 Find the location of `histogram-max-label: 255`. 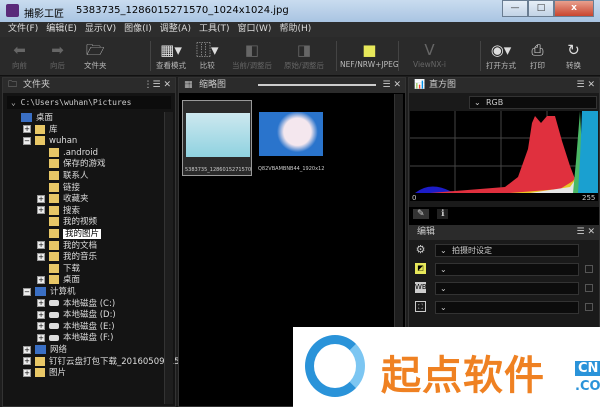

histogram-max-label: 255 is located at coordinates (588, 197).